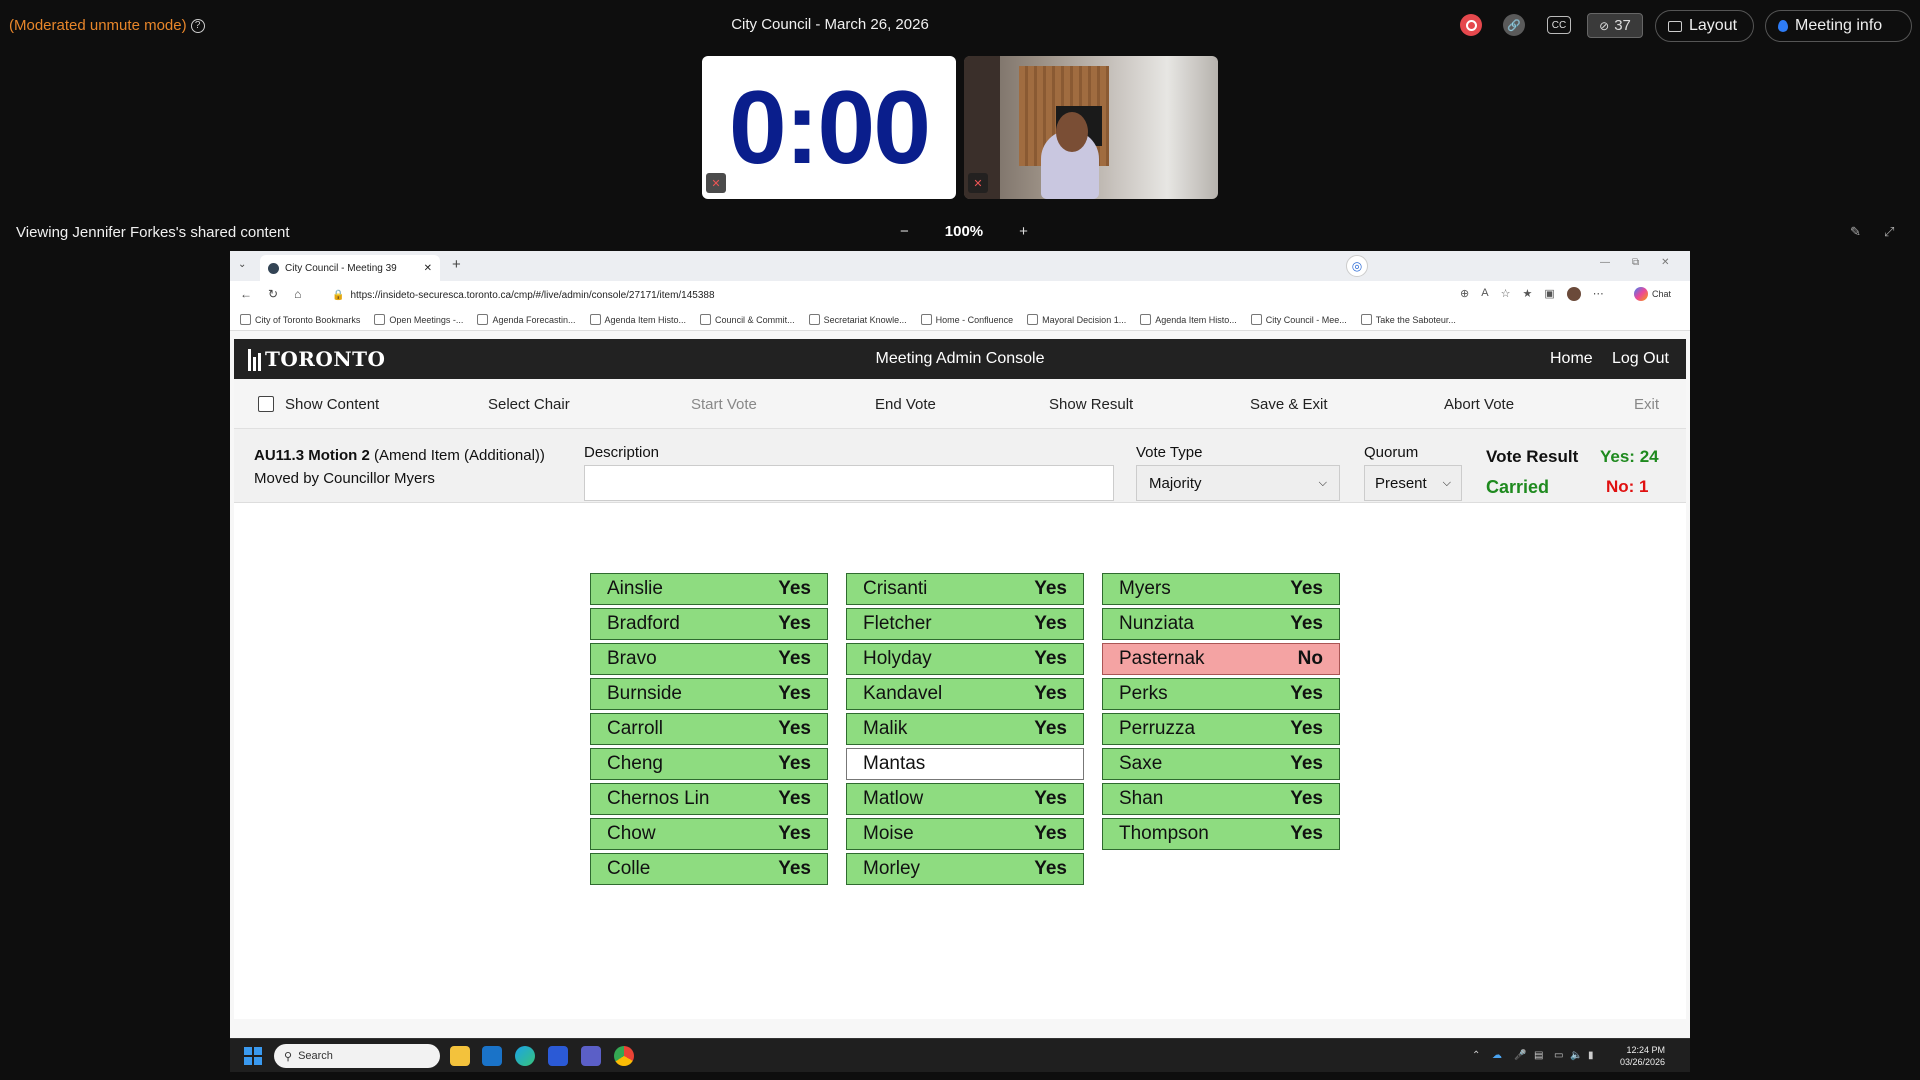  I want to click on show-result-button: Show Result, so click(1091, 404).